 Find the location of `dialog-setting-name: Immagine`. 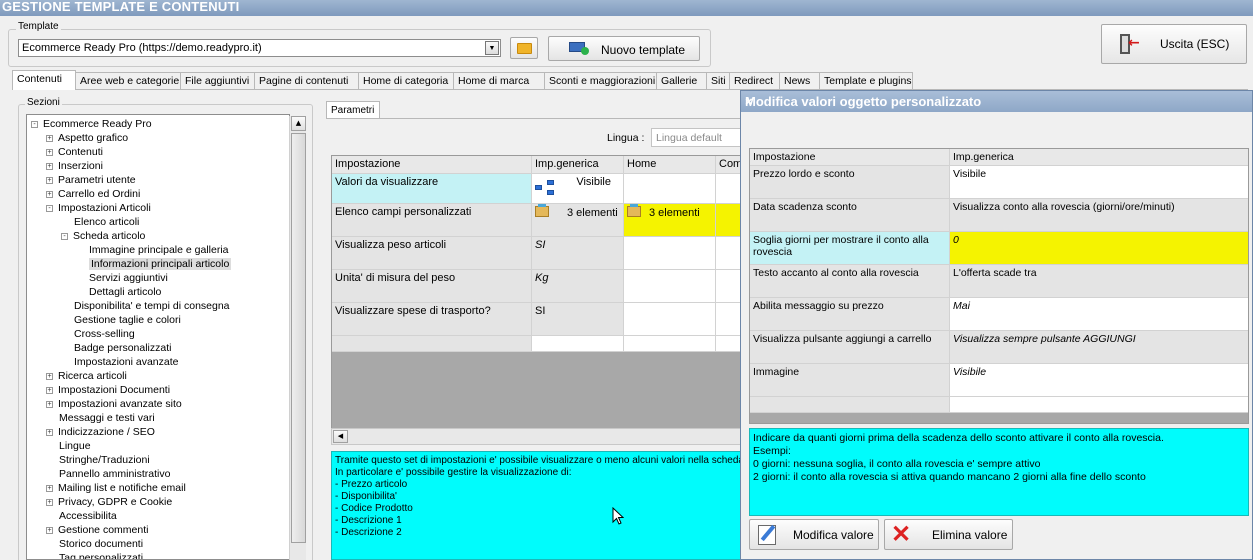

dialog-setting-name: Immagine is located at coordinates (850, 380).